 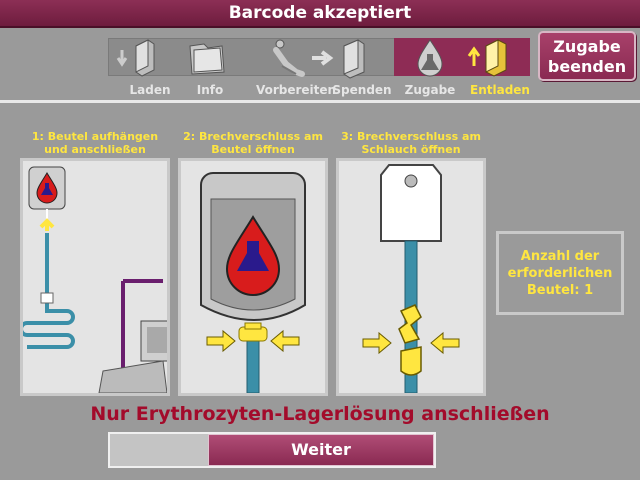 What do you see at coordinates (95, 279) in the screenshot?
I see `hang-bag-illustration` at bounding box center [95, 279].